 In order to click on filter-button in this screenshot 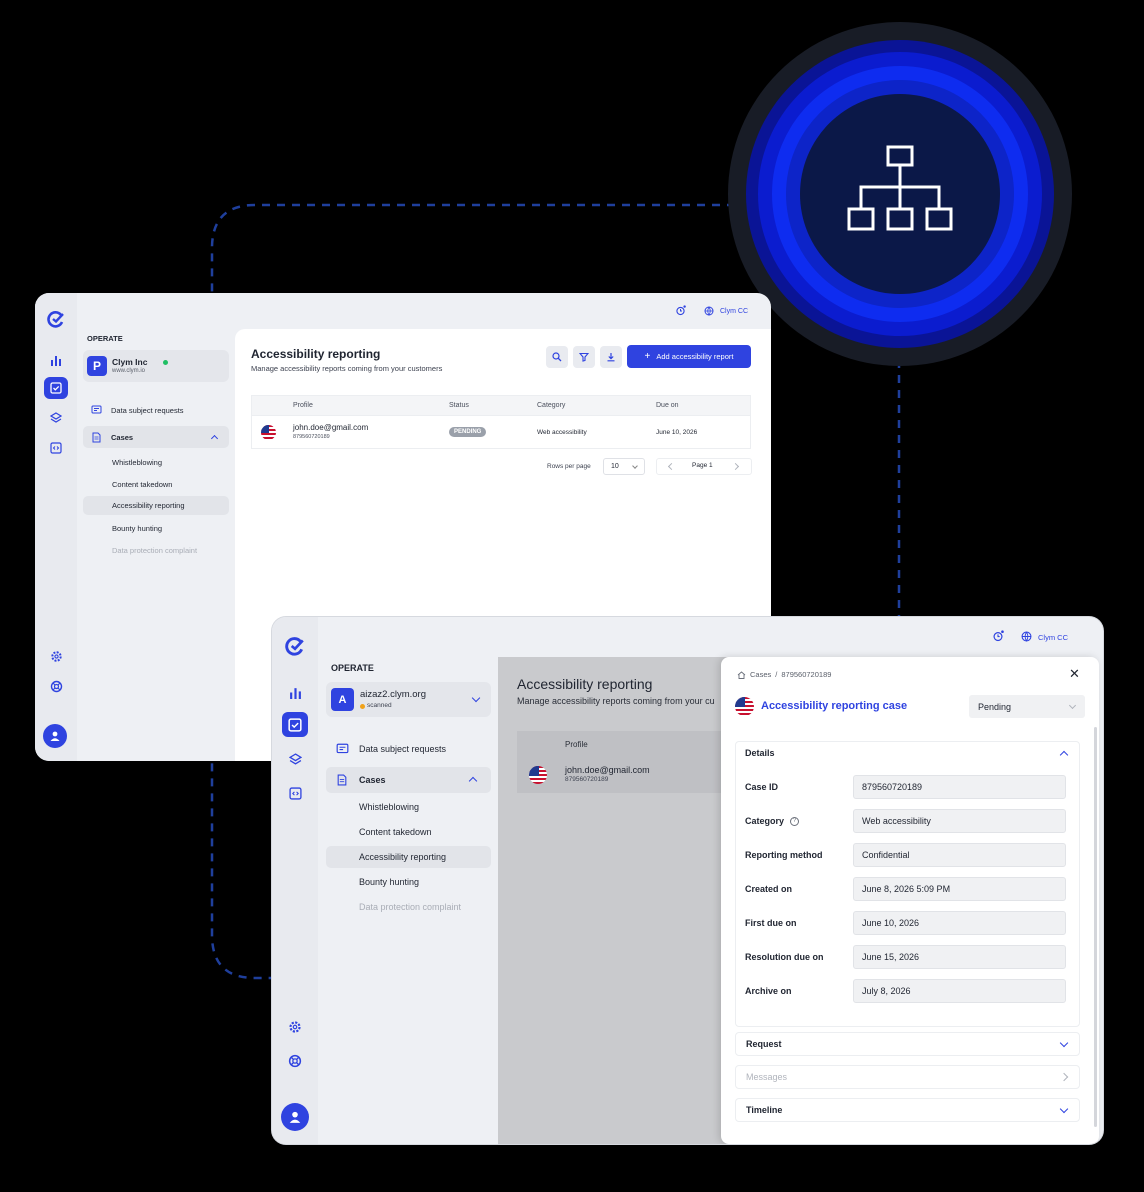, I will do `click(584, 357)`.